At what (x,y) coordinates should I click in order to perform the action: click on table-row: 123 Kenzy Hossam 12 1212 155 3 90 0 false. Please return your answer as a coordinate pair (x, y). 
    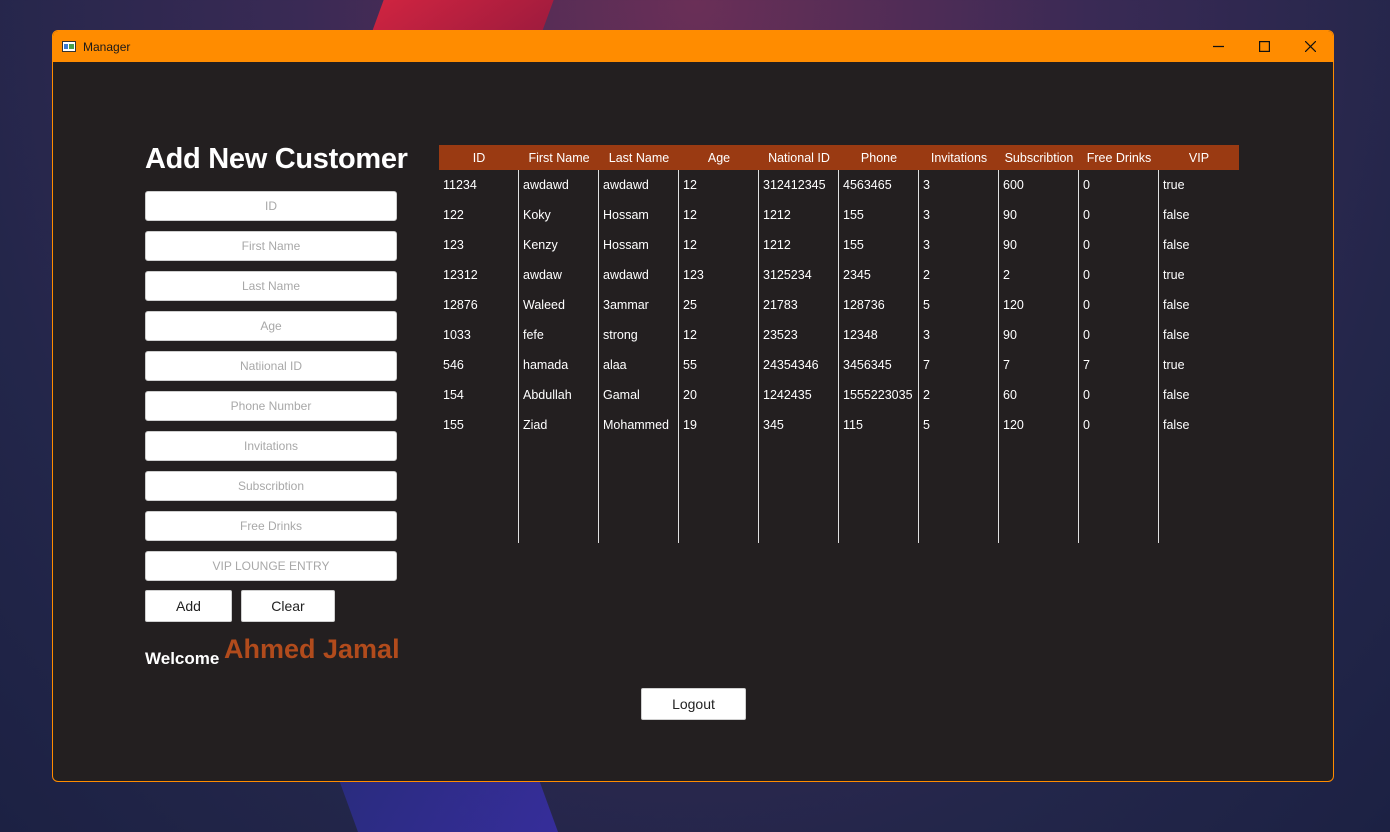
    Looking at the image, I should click on (839, 245).